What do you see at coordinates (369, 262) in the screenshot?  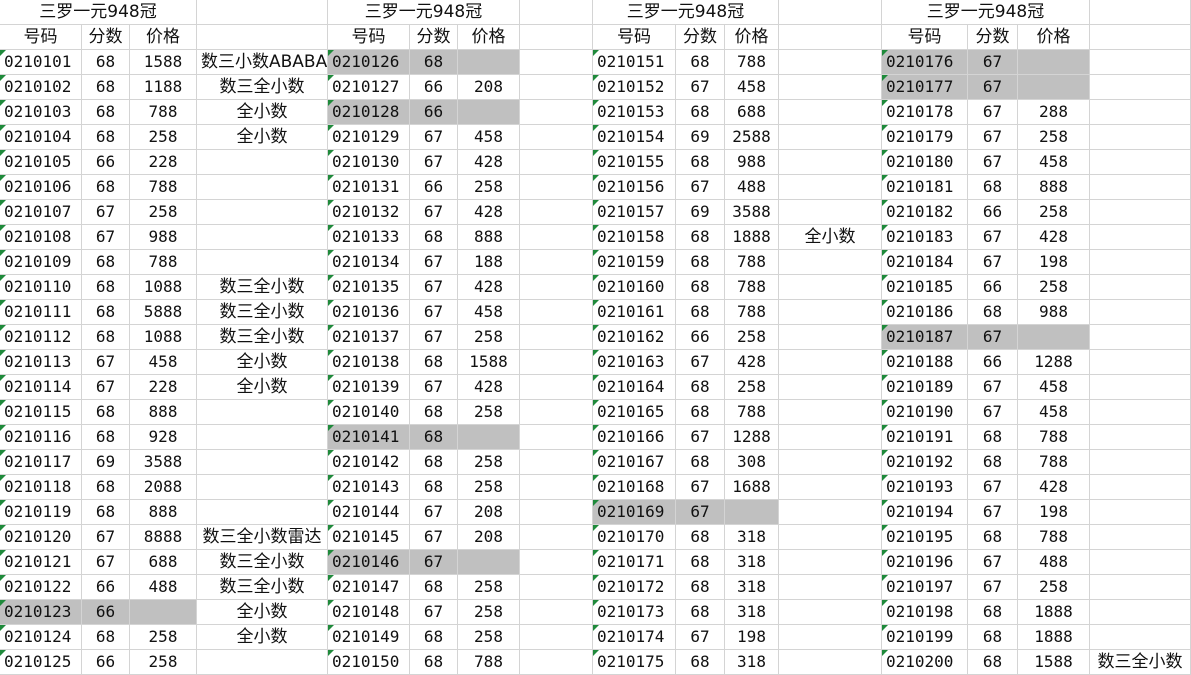 I see `row-code: 0210134` at bounding box center [369, 262].